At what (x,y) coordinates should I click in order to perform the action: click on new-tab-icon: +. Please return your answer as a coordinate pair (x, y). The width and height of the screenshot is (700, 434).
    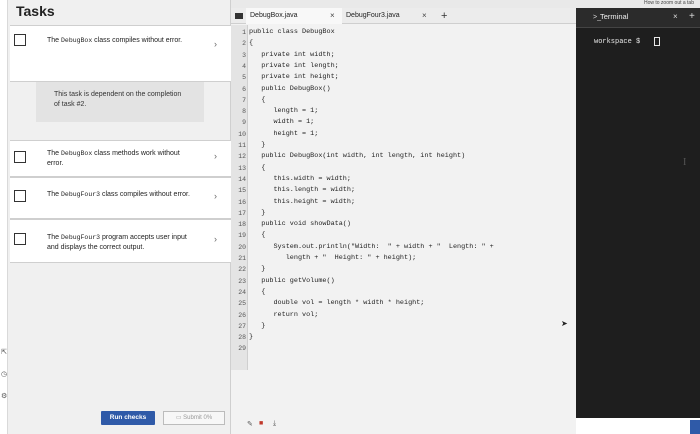
    Looking at the image, I should click on (444, 16).